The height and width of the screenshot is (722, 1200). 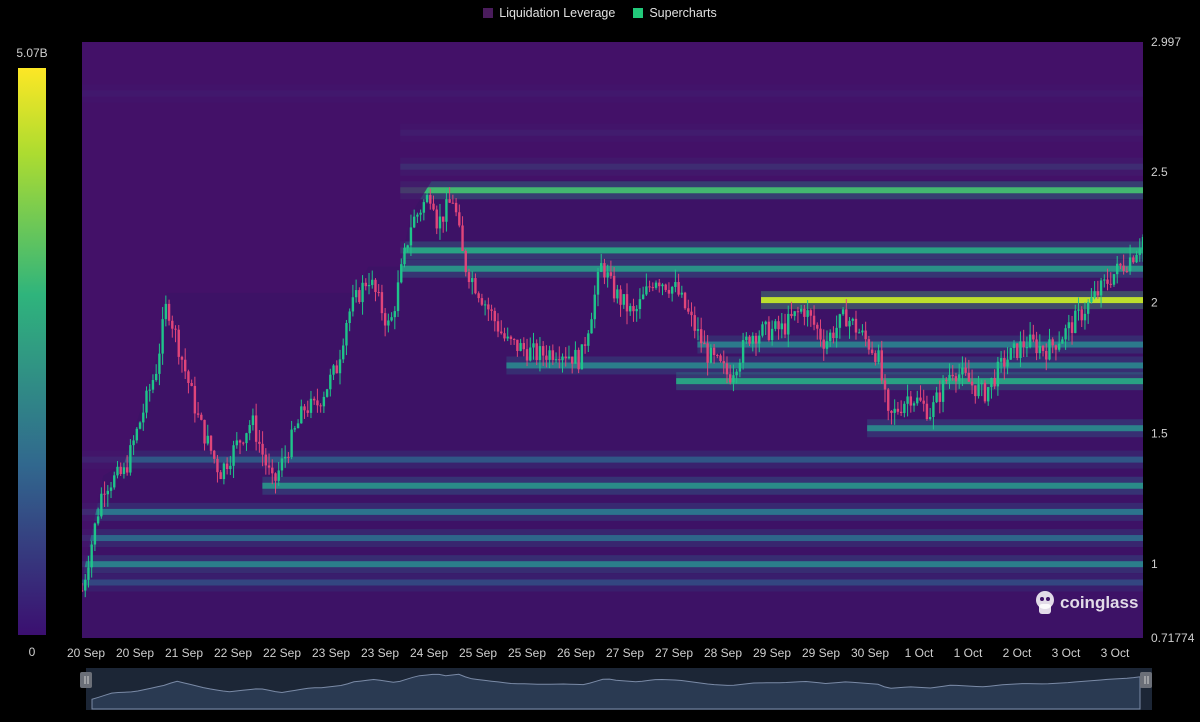 I want to click on x-tick-label: 28 Sep, so click(x=723, y=653).